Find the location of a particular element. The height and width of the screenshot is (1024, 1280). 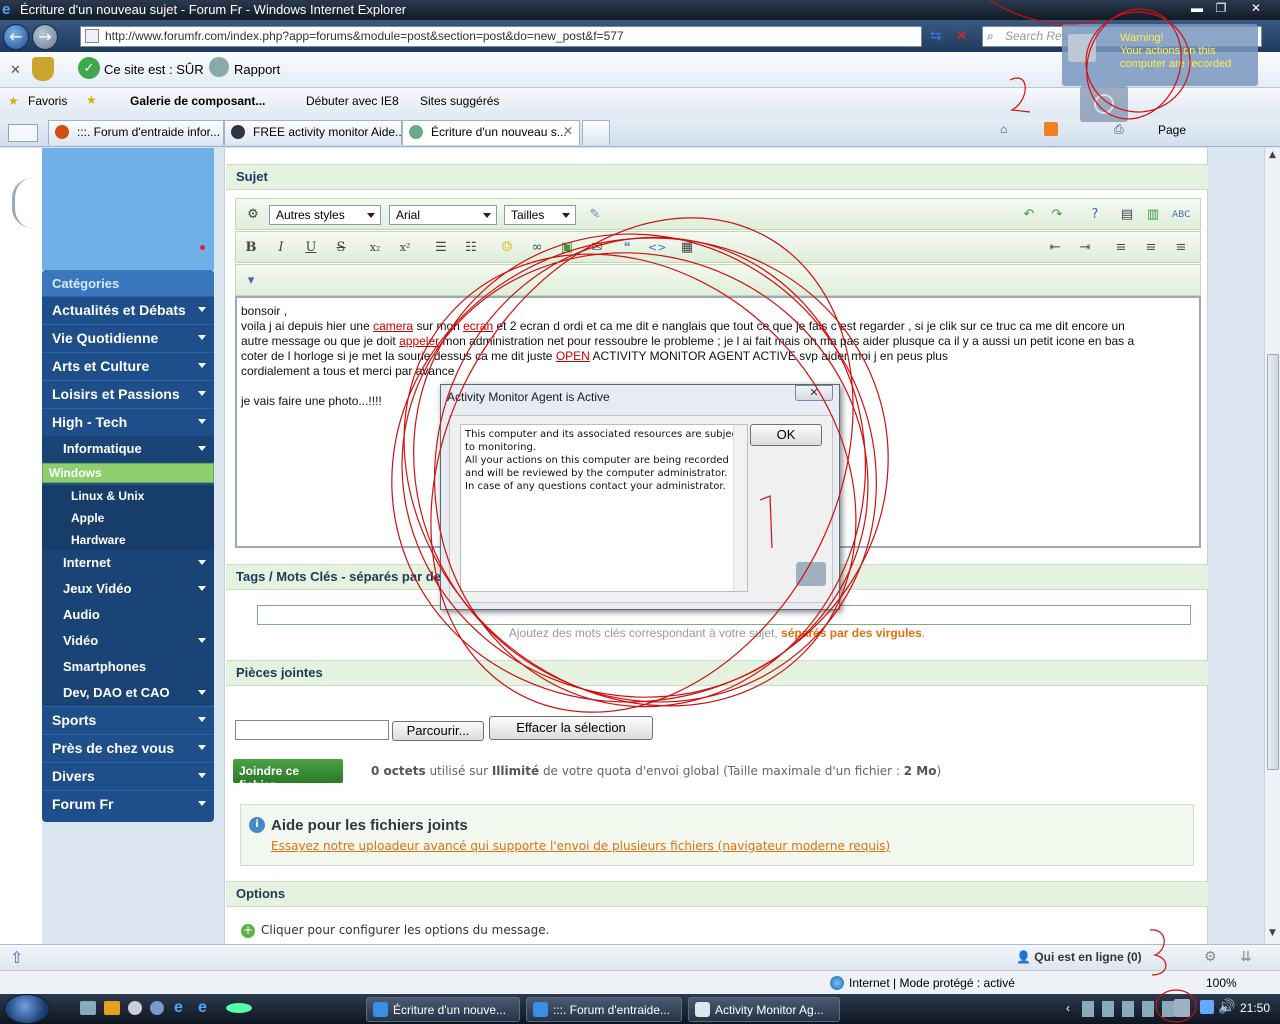

indent-icon: ⇥ is located at coordinates (1085, 248).